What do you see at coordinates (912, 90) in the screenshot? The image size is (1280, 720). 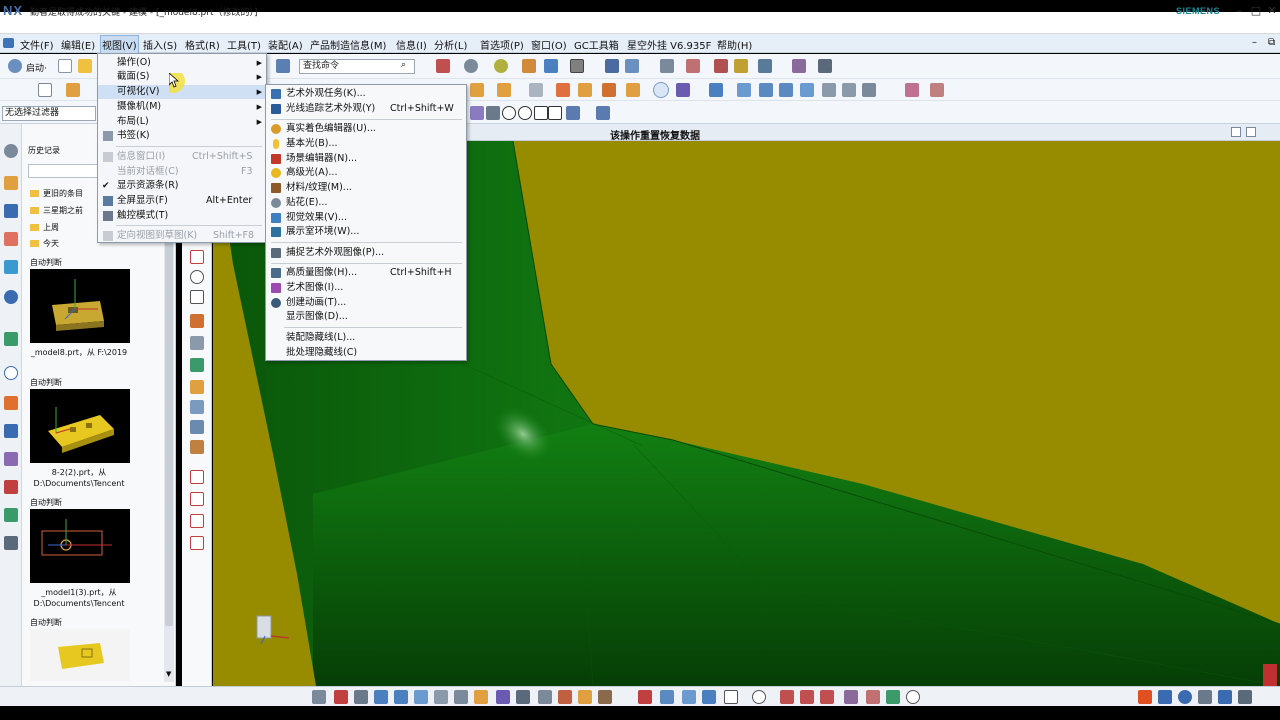 I see `color-icon` at bounding box center [912, 90].